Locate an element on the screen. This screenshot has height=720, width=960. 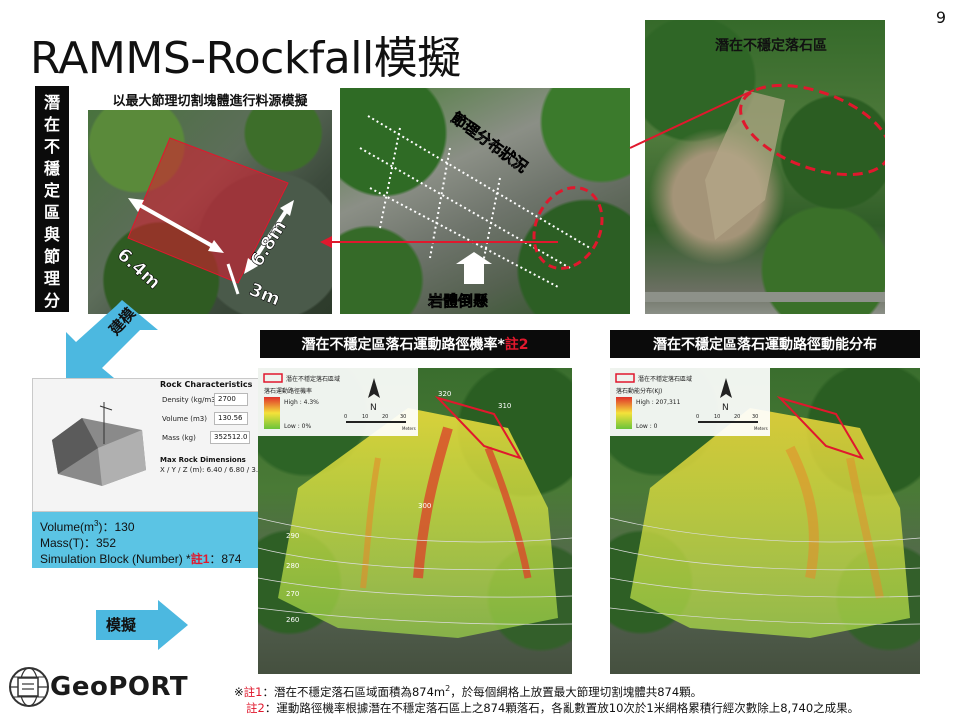
dim-label-c: 3m is located at coordinates (264, 294).